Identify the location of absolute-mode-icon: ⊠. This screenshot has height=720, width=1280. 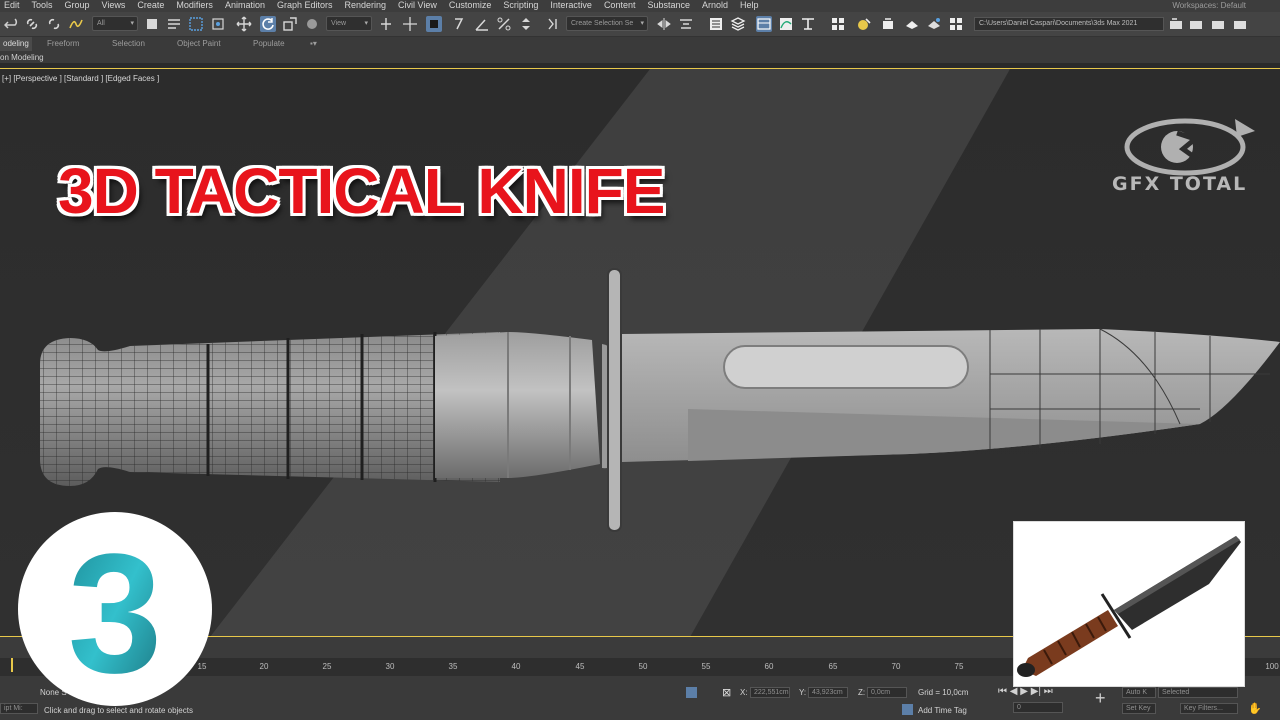
(729, 693).